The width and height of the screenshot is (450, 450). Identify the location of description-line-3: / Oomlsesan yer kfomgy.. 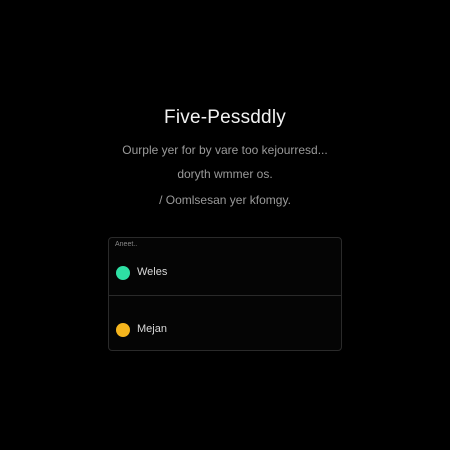
(225, 200).